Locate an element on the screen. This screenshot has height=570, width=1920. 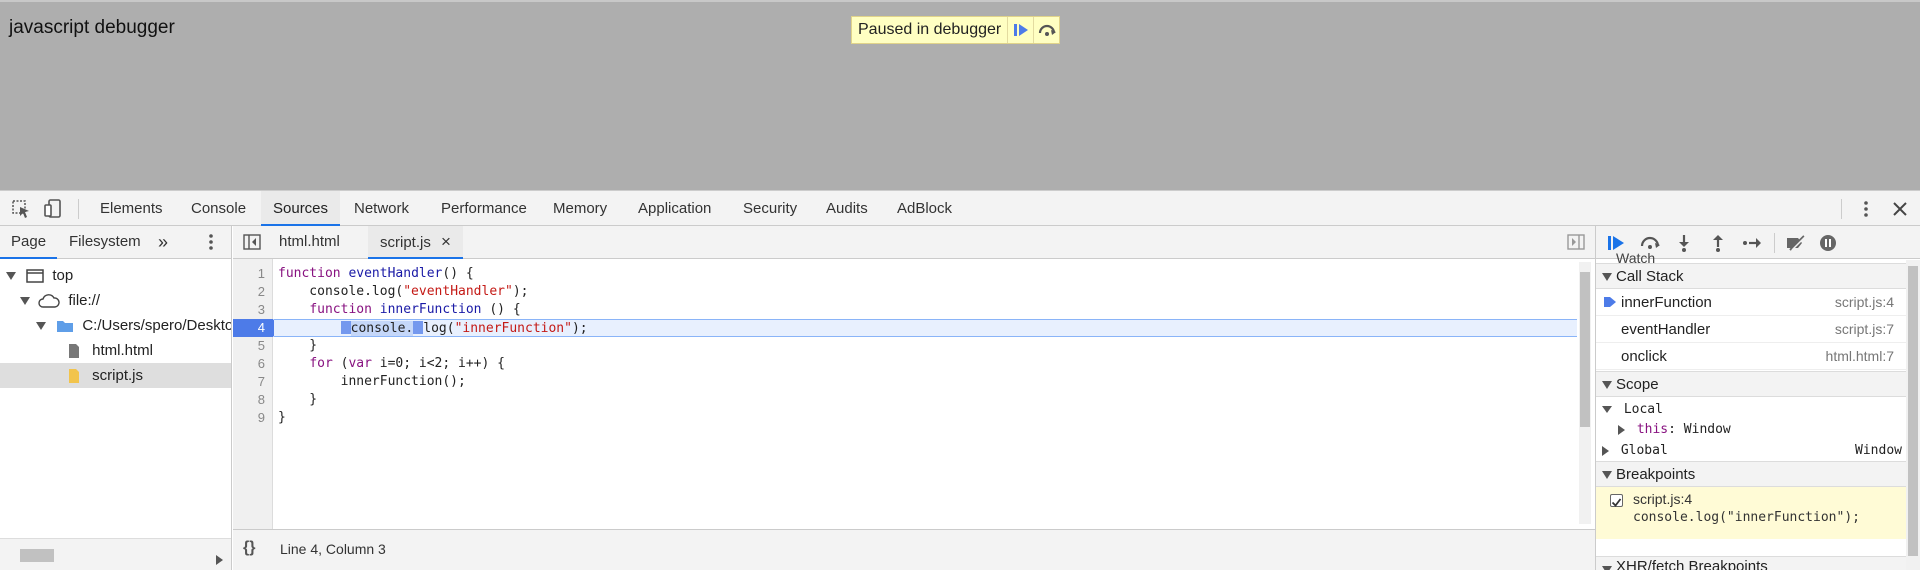
call-stack-header: Call Stack is located at coordinates (1751, 276).